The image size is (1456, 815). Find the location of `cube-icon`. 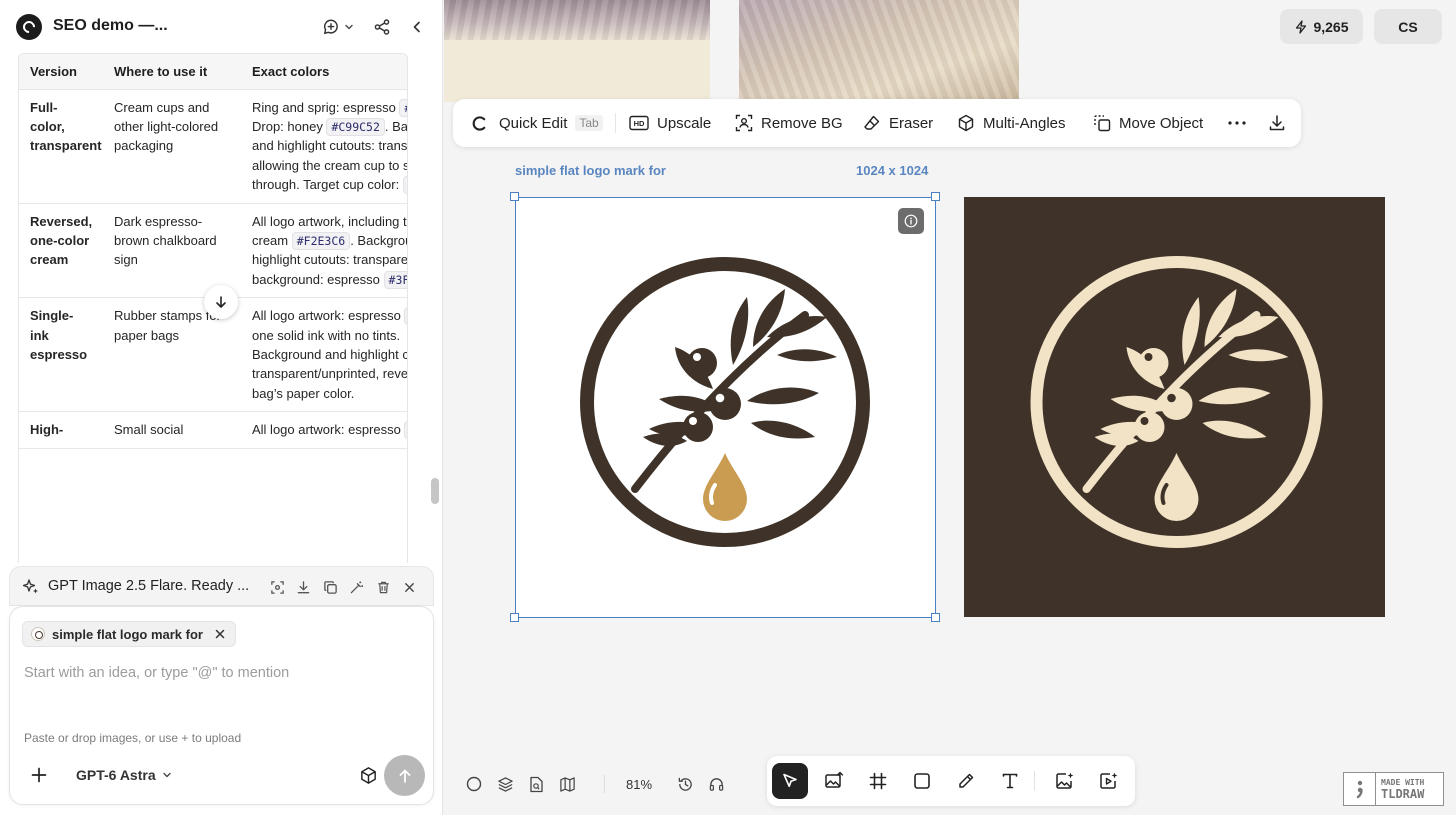

cube-icon is located at coordinates (368, 775).